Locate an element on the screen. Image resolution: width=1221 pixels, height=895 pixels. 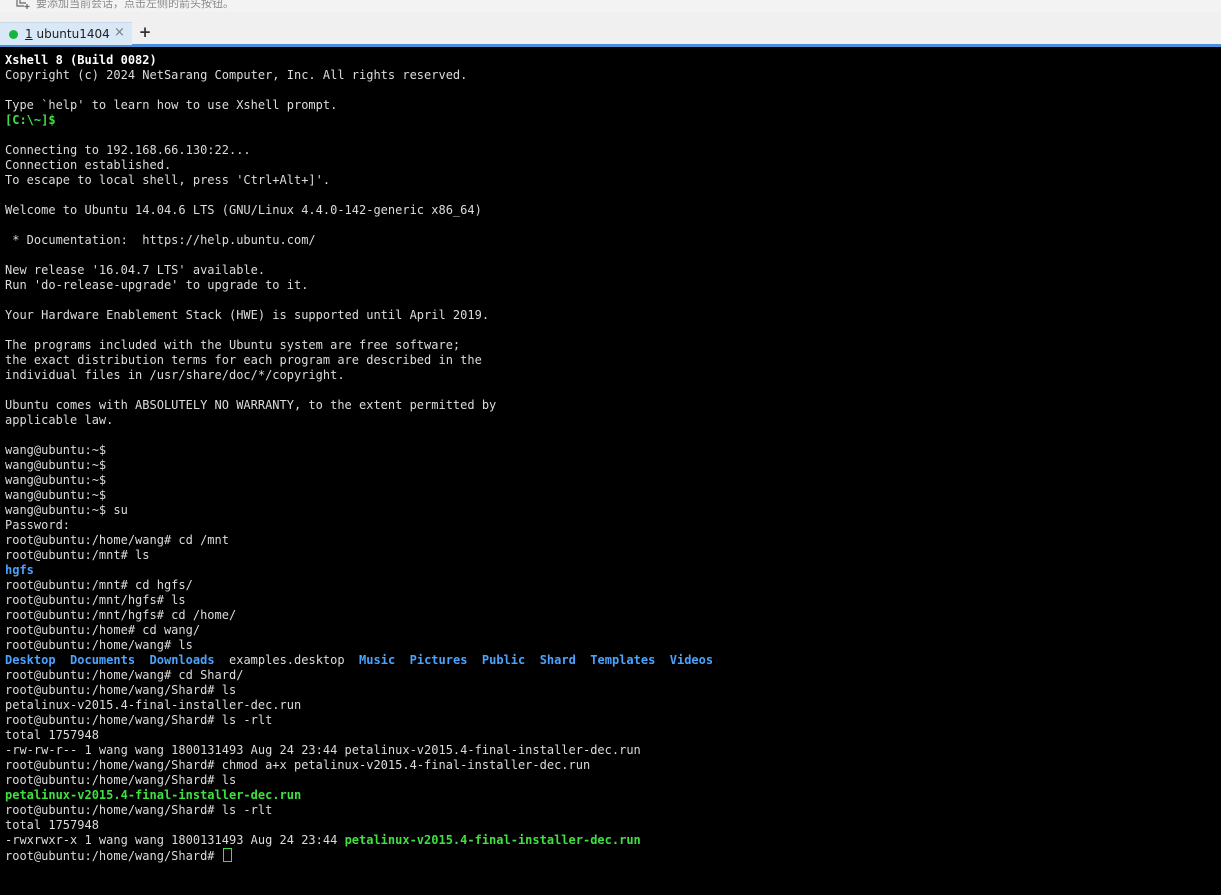
terminal-text: root@ubuntu:/home/wang# cd /mnt is located at coordinates (117, 540).